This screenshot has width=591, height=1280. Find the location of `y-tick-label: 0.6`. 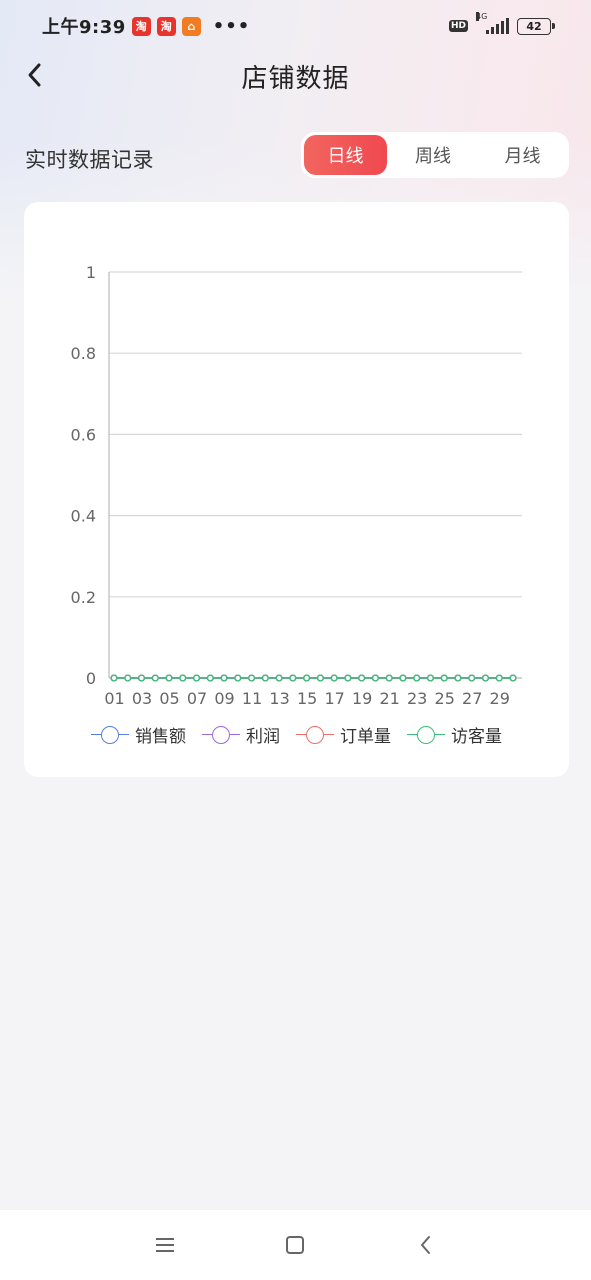

y-tick-label: 0.6 is located at coordinates (83, 434).